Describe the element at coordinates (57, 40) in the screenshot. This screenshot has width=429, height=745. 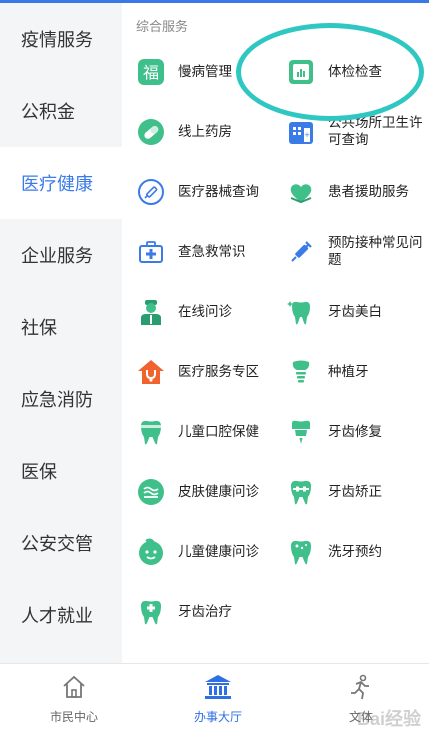
I see `sidebar-item-label: 疫情服务` at that location.